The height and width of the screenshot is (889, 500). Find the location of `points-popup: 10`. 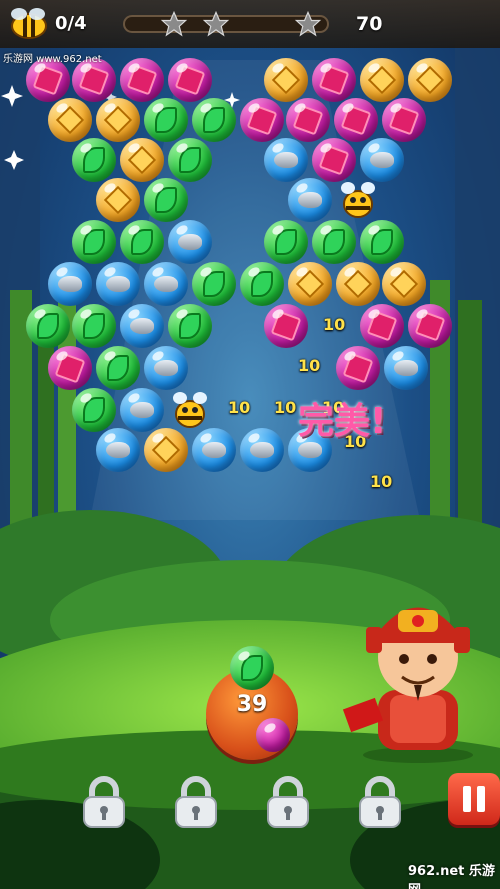

points-popup: 10 is located at coordinates (334, 324).